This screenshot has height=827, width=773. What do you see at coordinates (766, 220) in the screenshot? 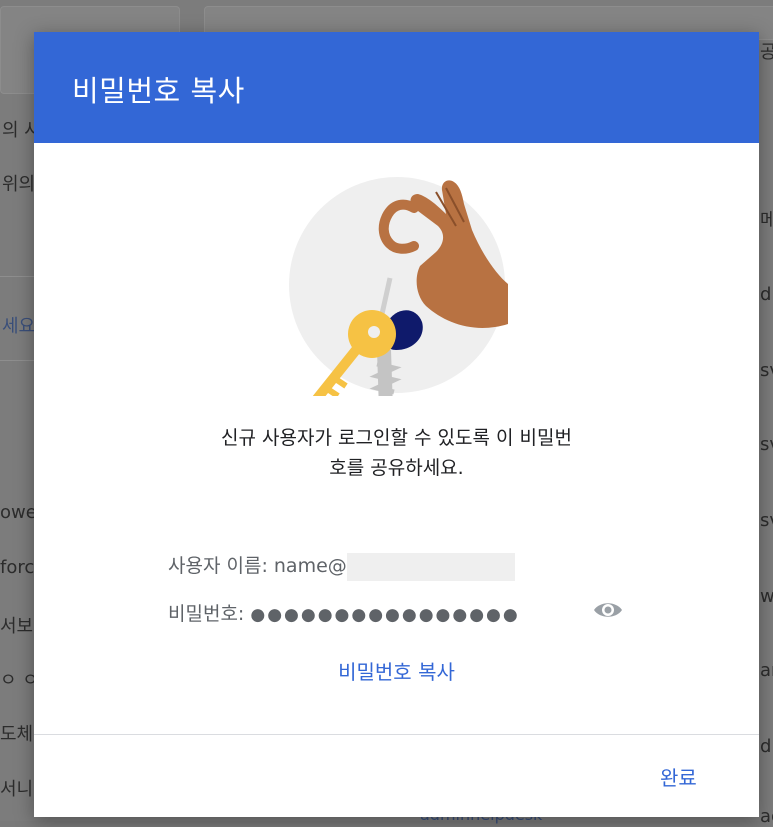
I see `background-text: 메` at bounding box center [766, 220].